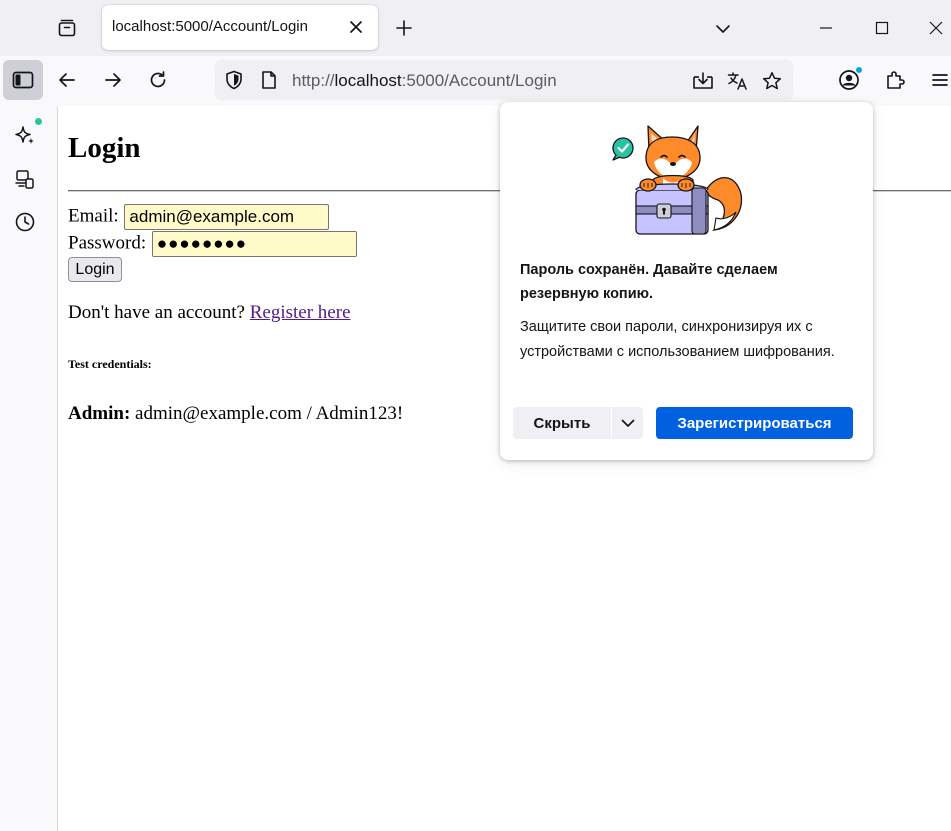  Describe the element at coordinates (107, 243) in the screenshot. I see `password-label: Password:` at that location.